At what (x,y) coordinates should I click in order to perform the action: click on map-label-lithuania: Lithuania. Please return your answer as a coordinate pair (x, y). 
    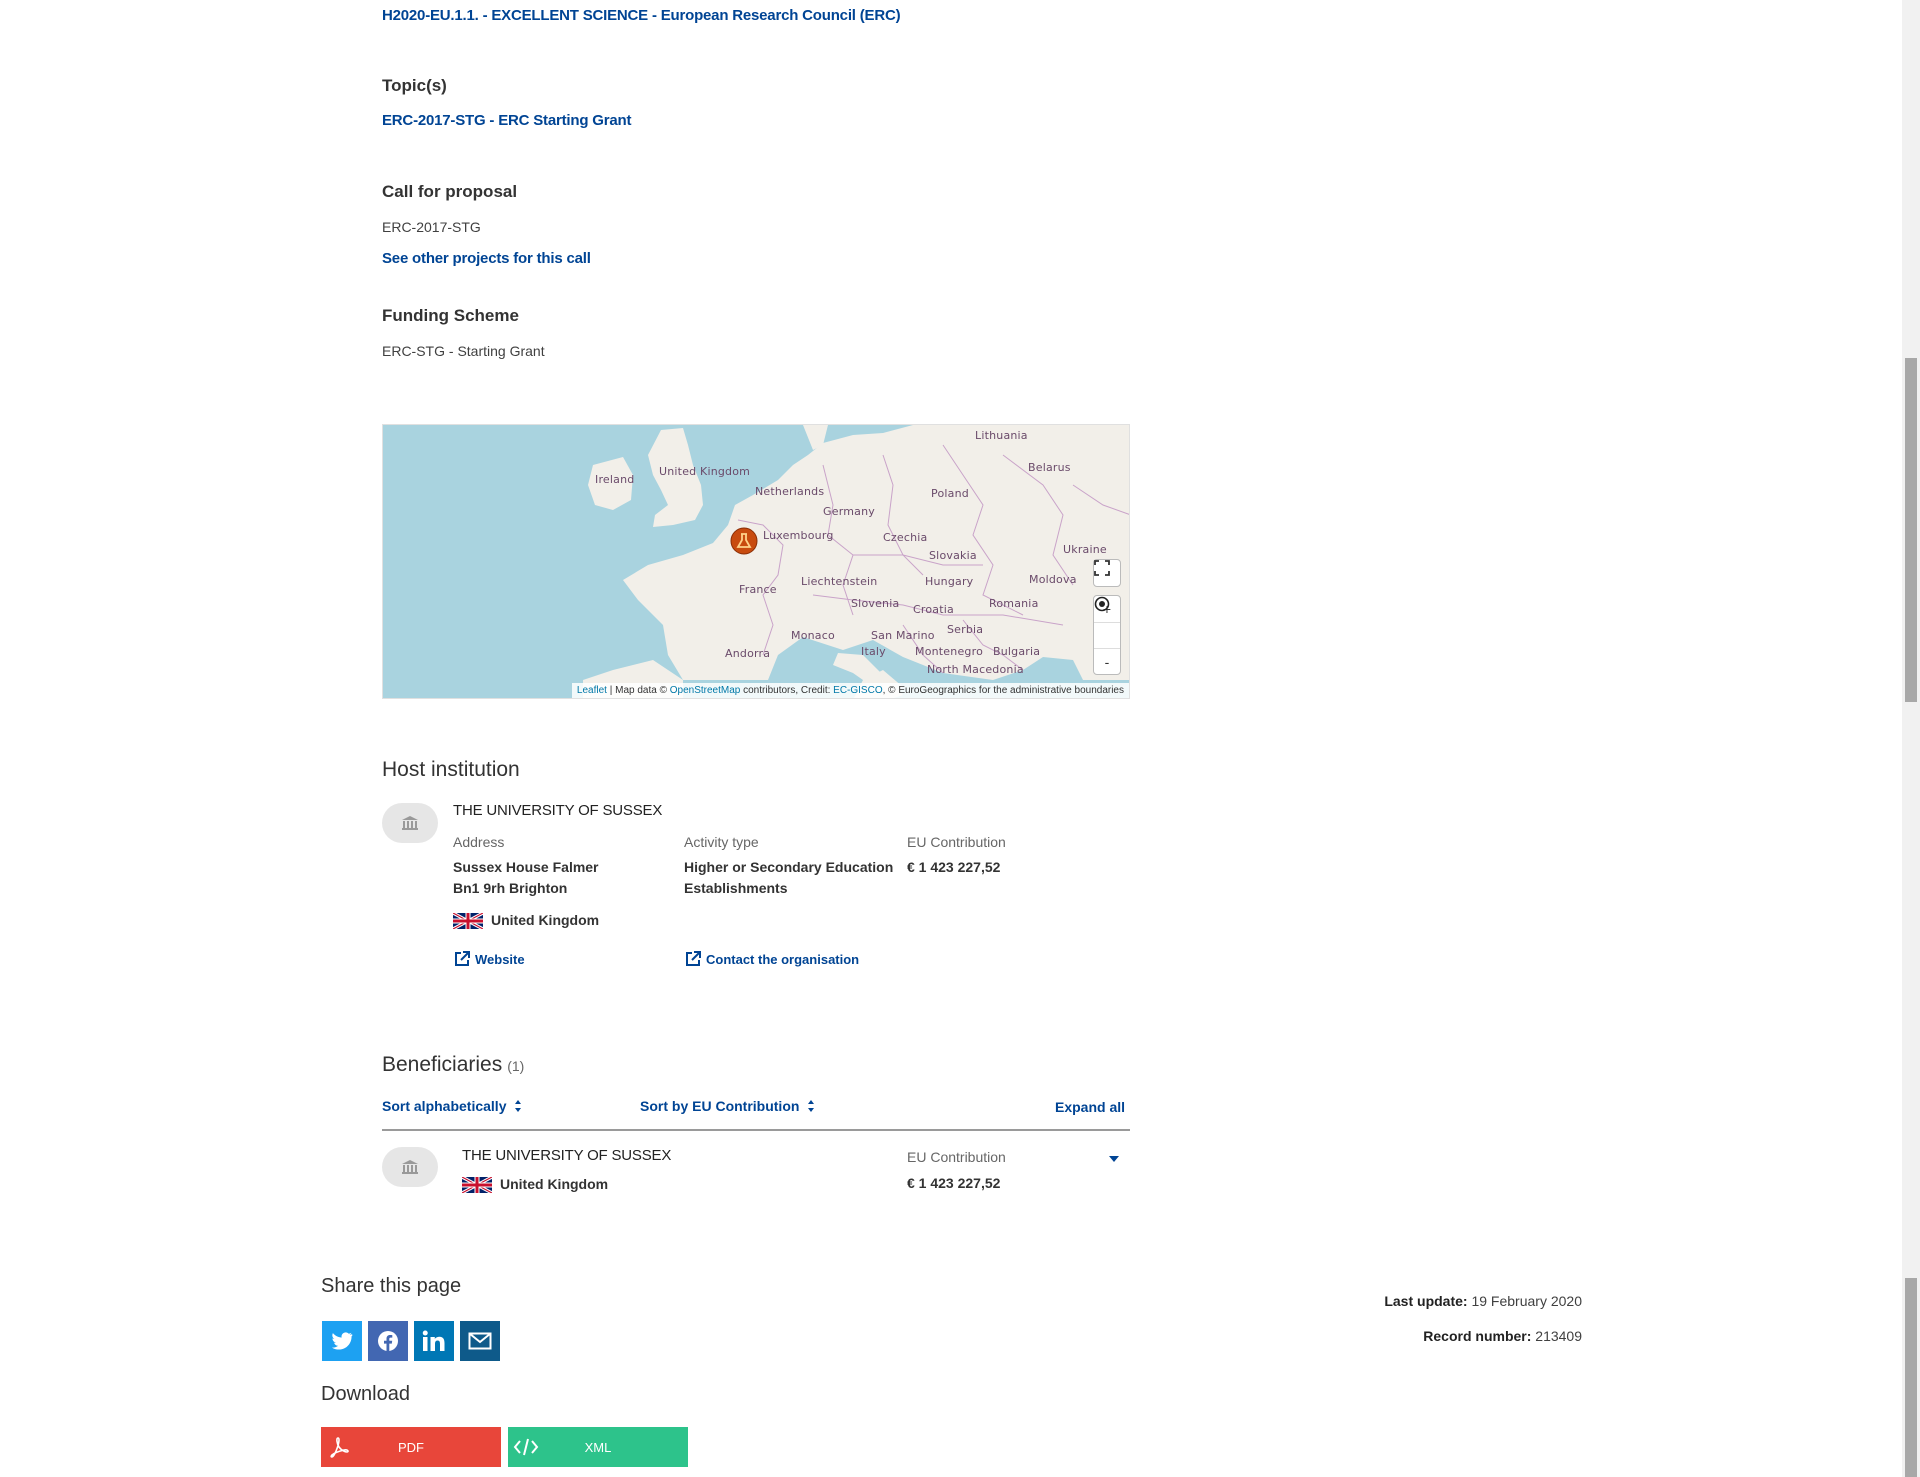
    Looking at the image, I should click on (1001, 435).